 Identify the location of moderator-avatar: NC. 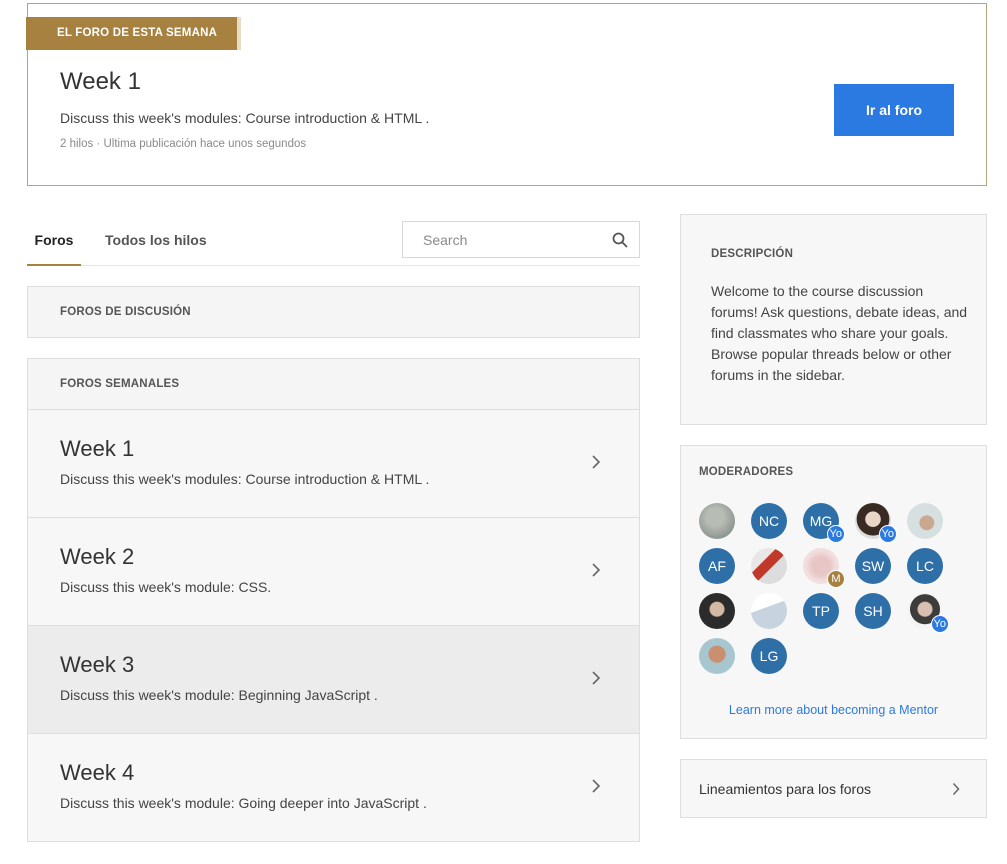
(769, 521).